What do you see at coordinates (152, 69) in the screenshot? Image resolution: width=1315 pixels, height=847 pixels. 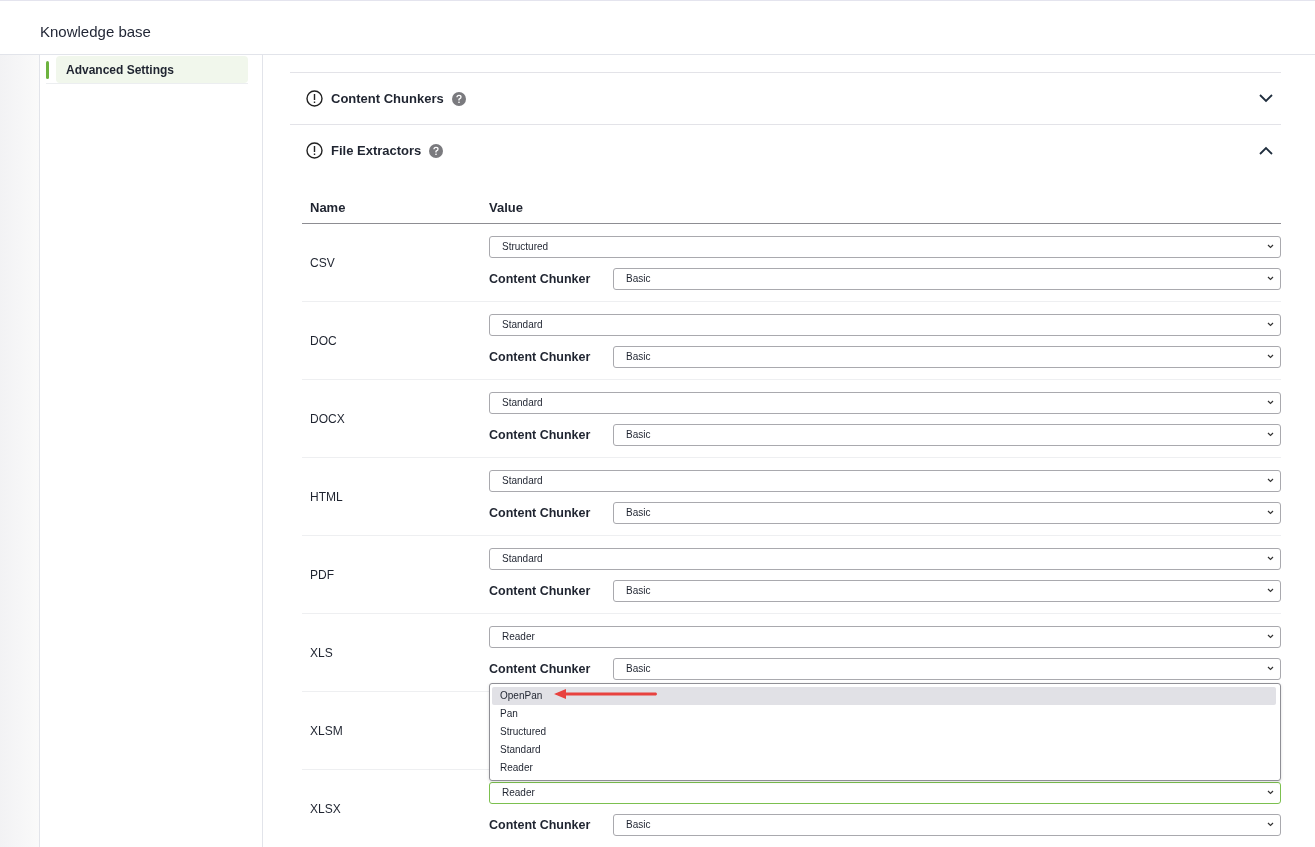 I see `sidebar-item: Advanced Settings` at bounding box center [152, 69].